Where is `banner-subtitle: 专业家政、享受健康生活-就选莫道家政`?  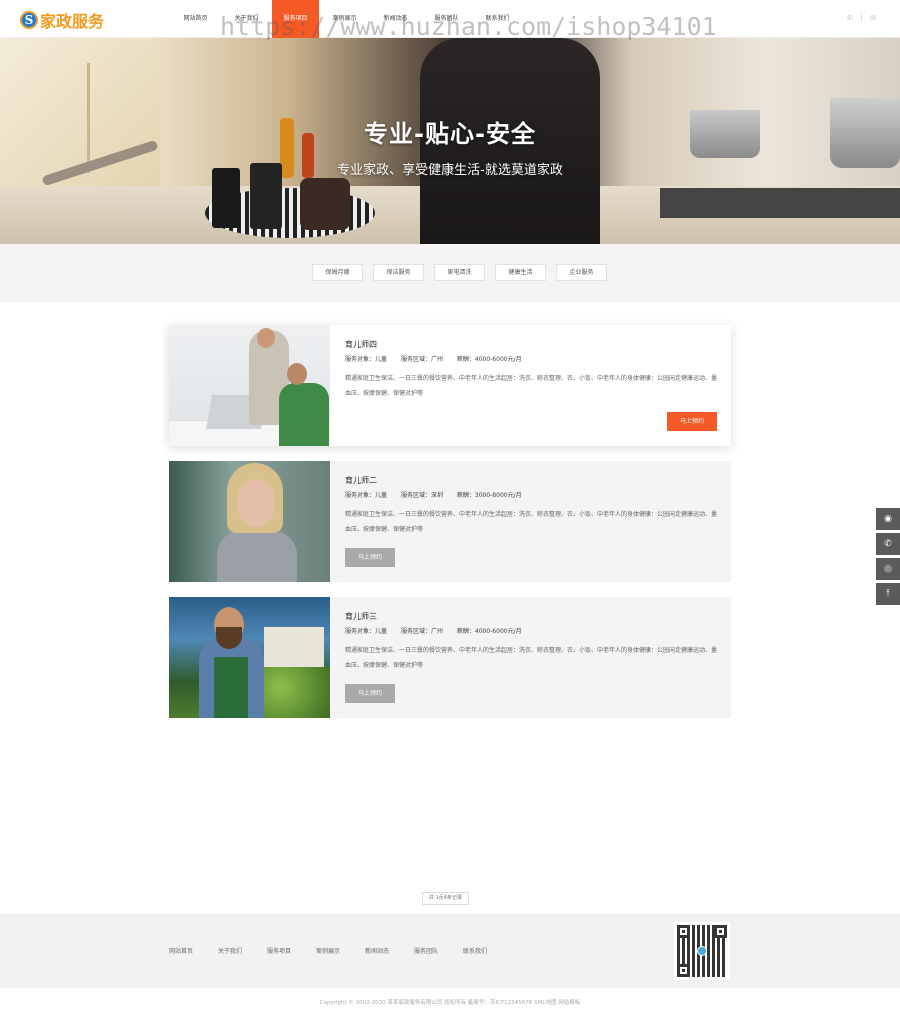 banner-subtitle: 专业家政、享受健康生活-就选莫道家政 is located at coordinates (450, 170).